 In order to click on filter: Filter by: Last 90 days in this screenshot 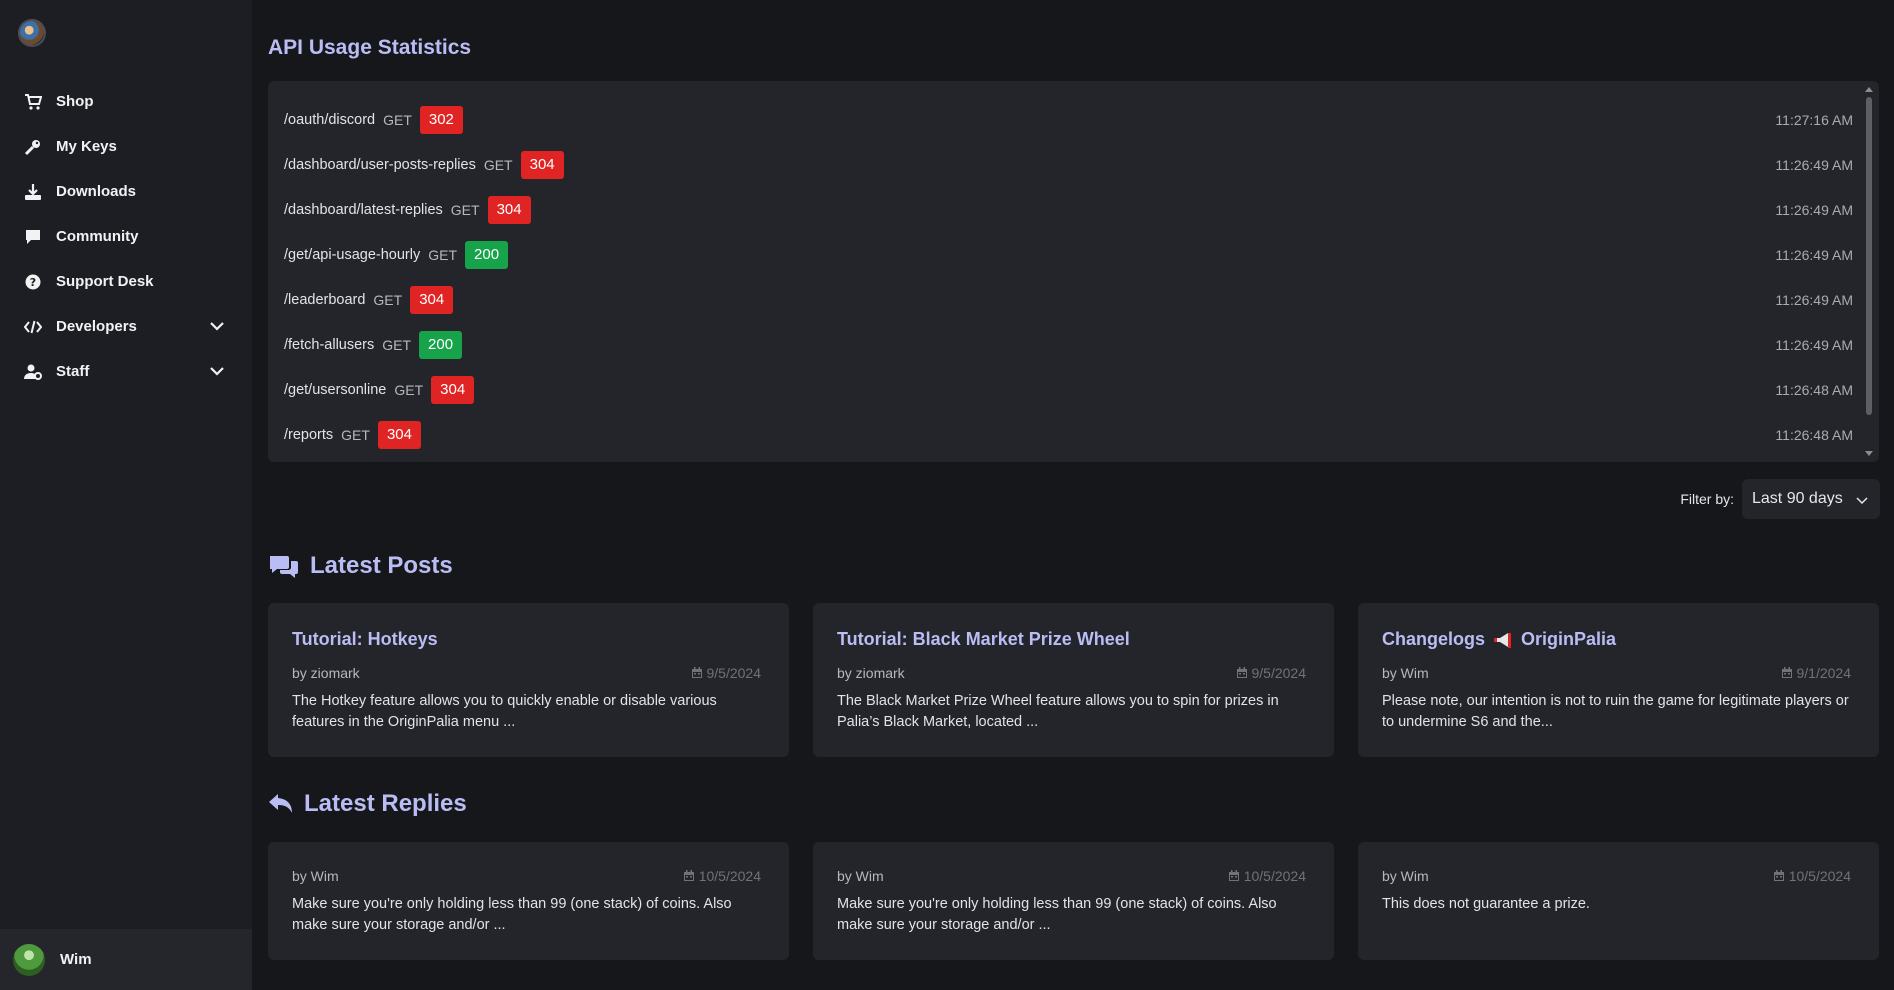, I will do `click(1780, 499)`.